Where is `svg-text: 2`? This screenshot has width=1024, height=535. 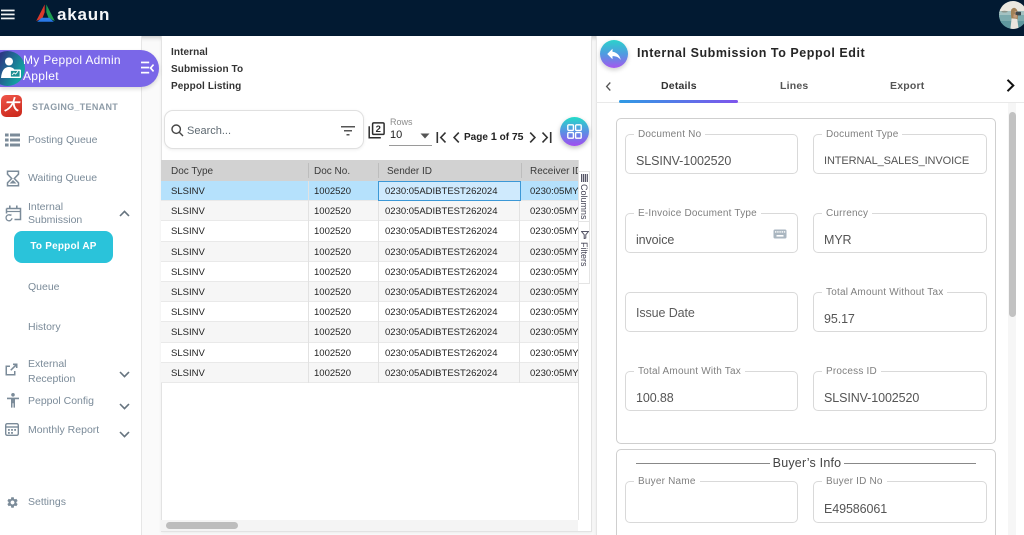 svg-text: 2 is located at coordinates (378, 129).